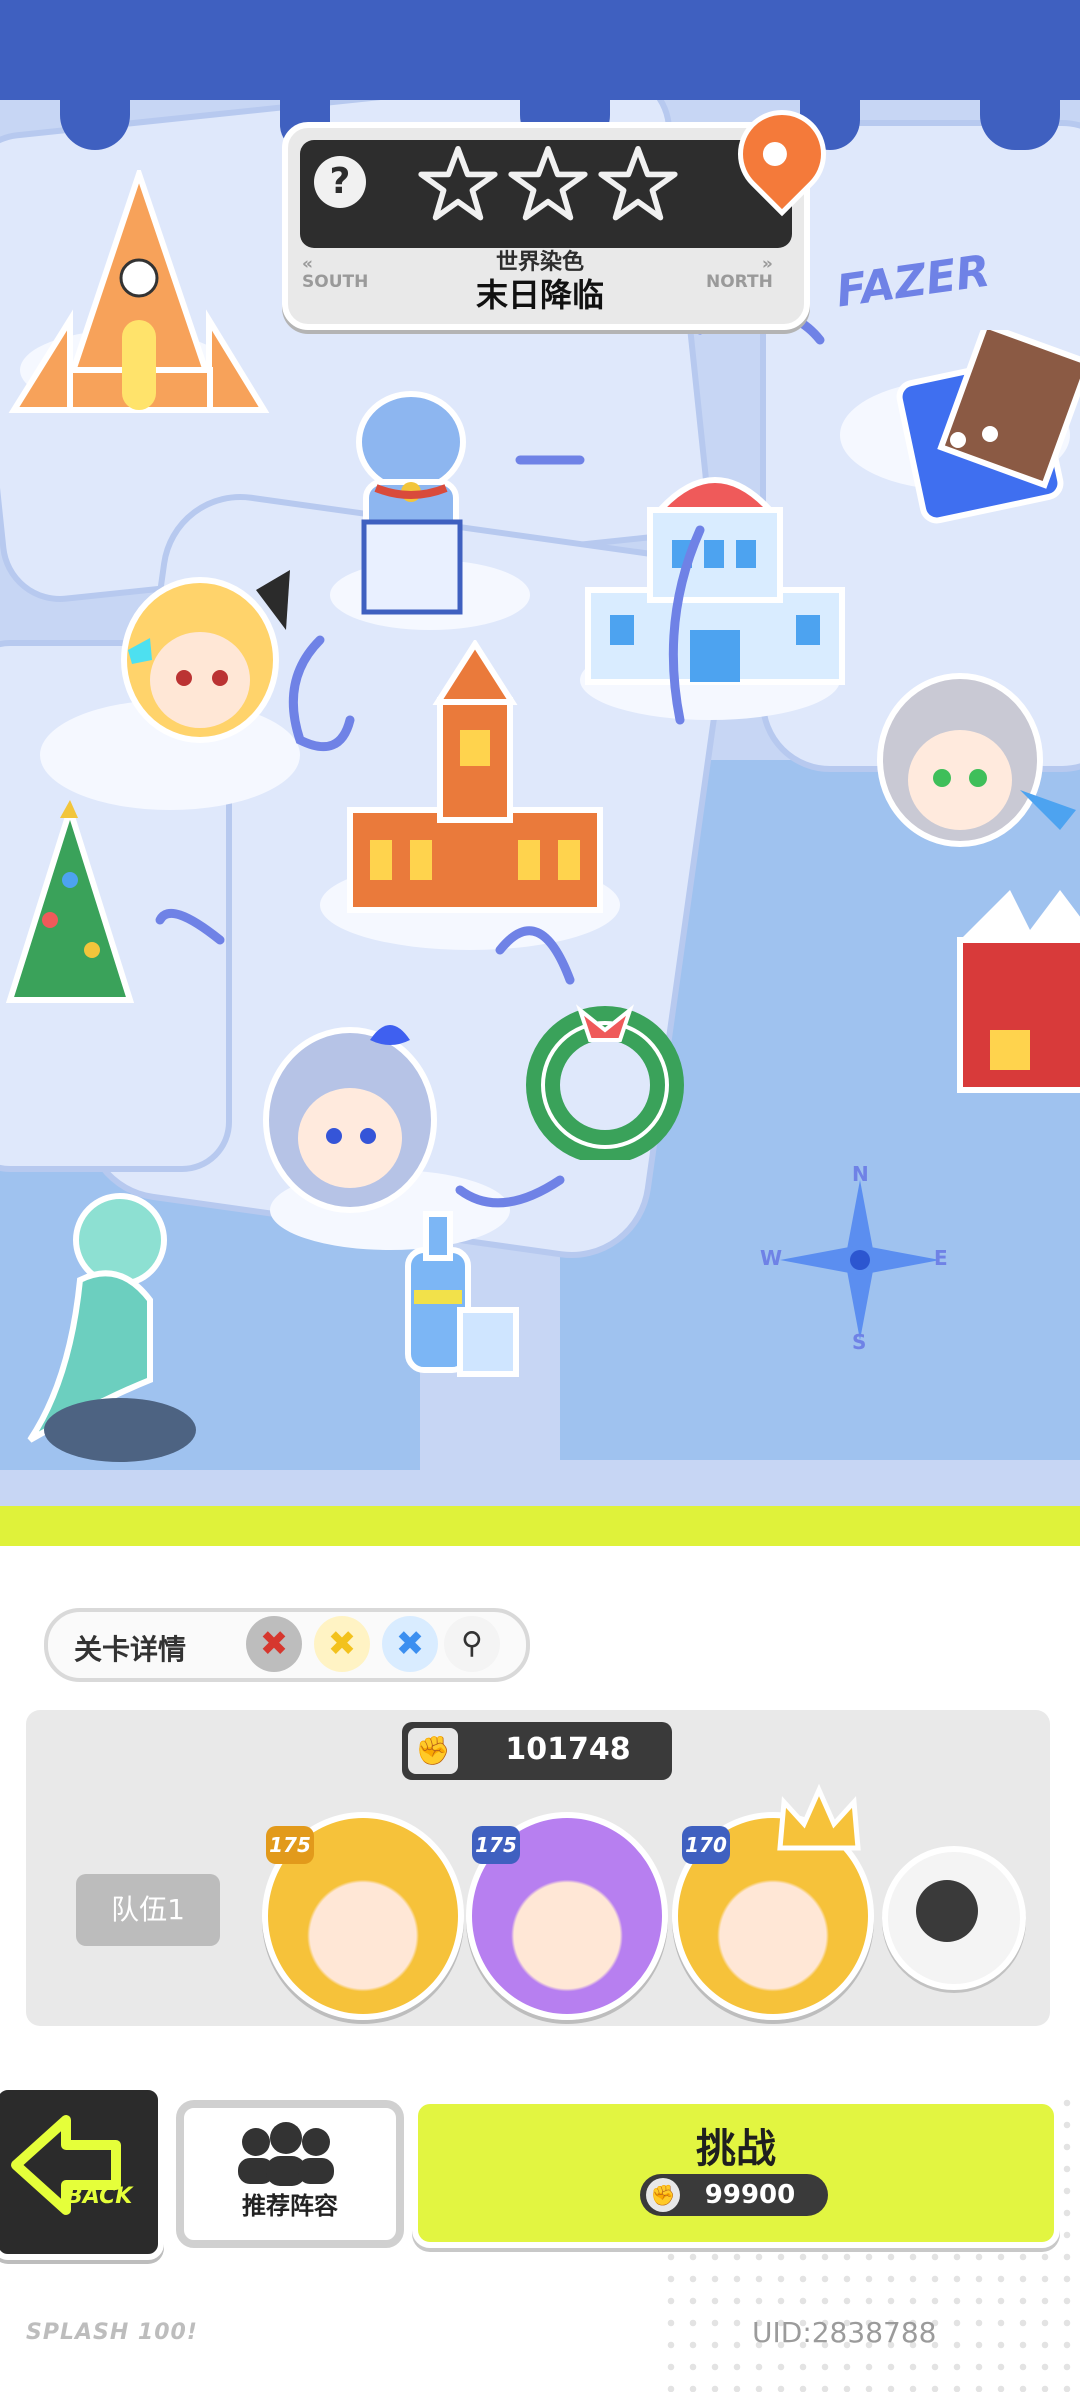 This screenshot has width=1080, height=2392. Describe the element at coordinates (148, 1910) in the screenshot. I see `team-tab: 队伍1` at that location.